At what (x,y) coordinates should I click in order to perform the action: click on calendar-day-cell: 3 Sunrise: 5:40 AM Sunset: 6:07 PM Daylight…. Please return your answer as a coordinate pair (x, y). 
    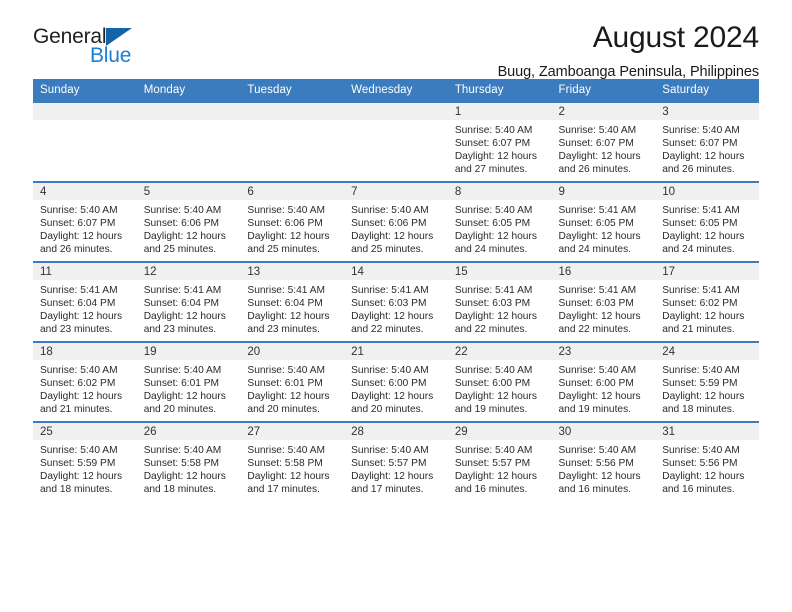
    Looking at the image, I should click on (707, 141).